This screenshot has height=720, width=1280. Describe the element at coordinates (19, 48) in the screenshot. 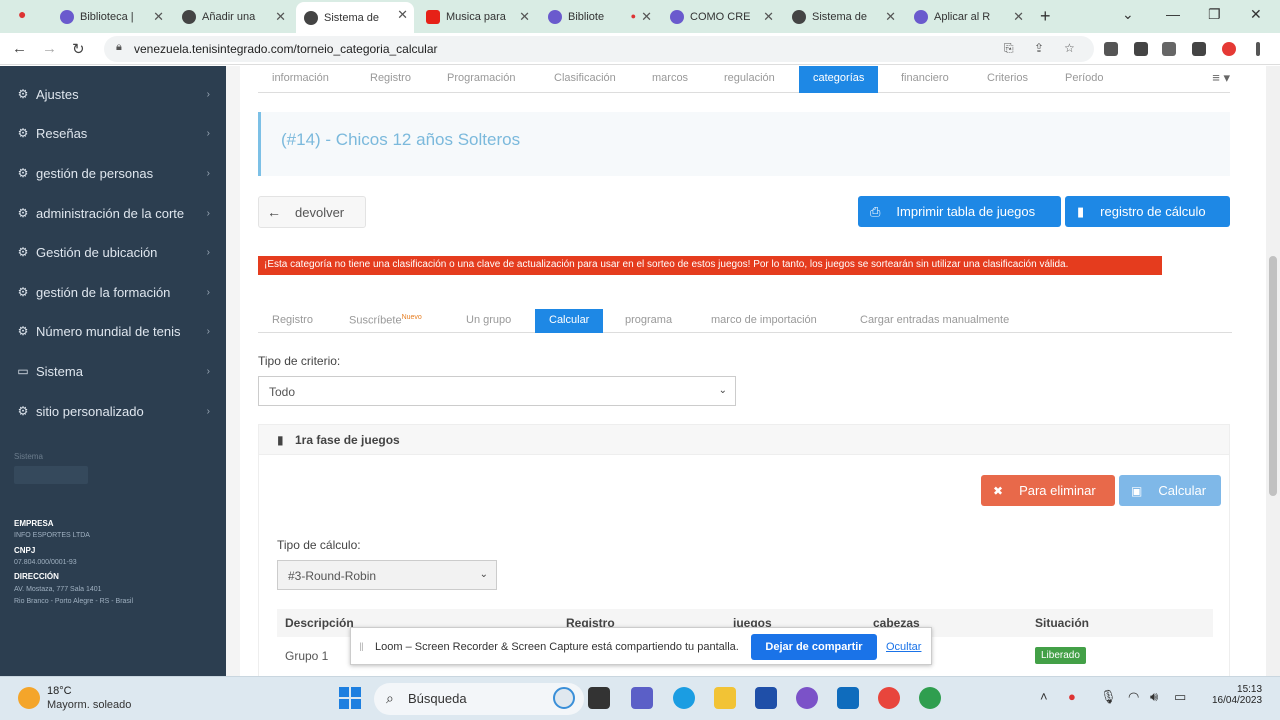

I see `back-icon: ←` at that location.